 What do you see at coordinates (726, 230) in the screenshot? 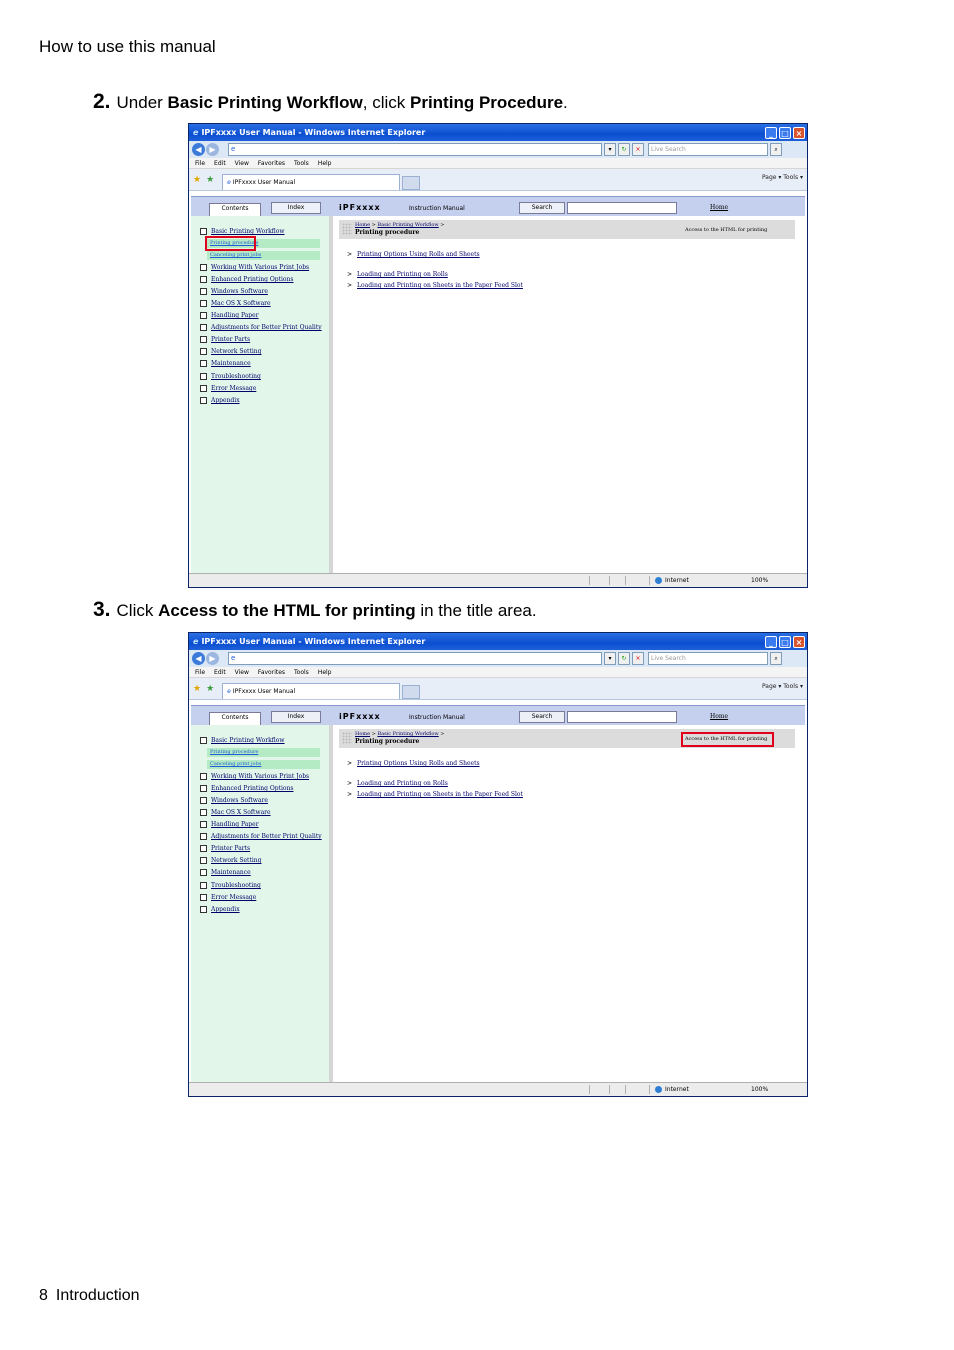
I see `access-html-link: Access to the HTML for printing` at bounding box center [726, 230].